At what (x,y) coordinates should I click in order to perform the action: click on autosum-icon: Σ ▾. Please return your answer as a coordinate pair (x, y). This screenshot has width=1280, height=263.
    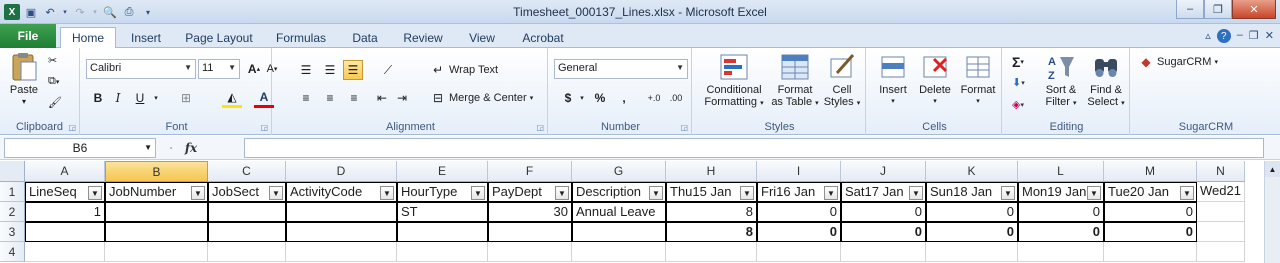
    Looking at the image, I should click on (1018, 62).